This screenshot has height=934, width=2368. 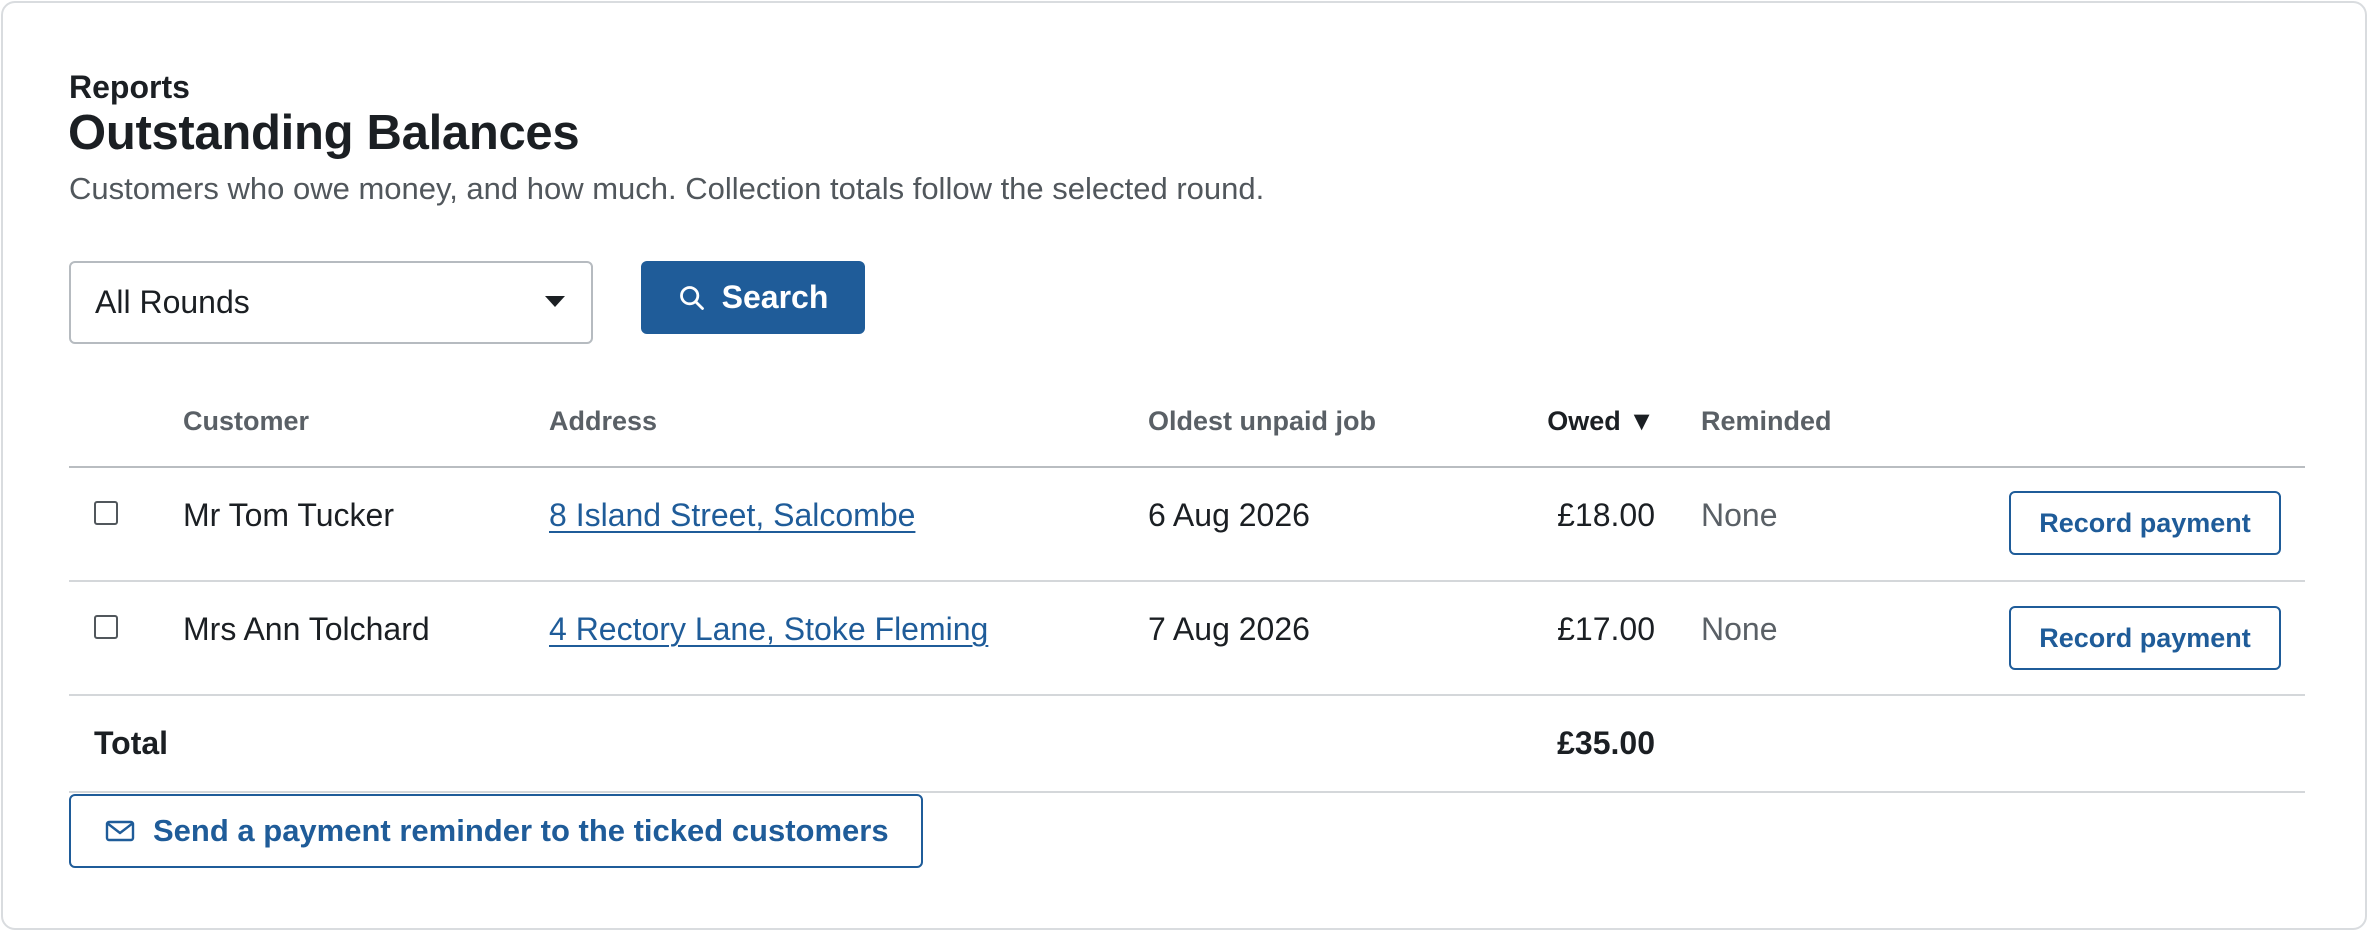 What do you see at coordinates (1262, 421) in the screenshot?
I see `column-header-oldest-unpaid-job: Oldest unpaid job` at bounding box center [1262, 421].